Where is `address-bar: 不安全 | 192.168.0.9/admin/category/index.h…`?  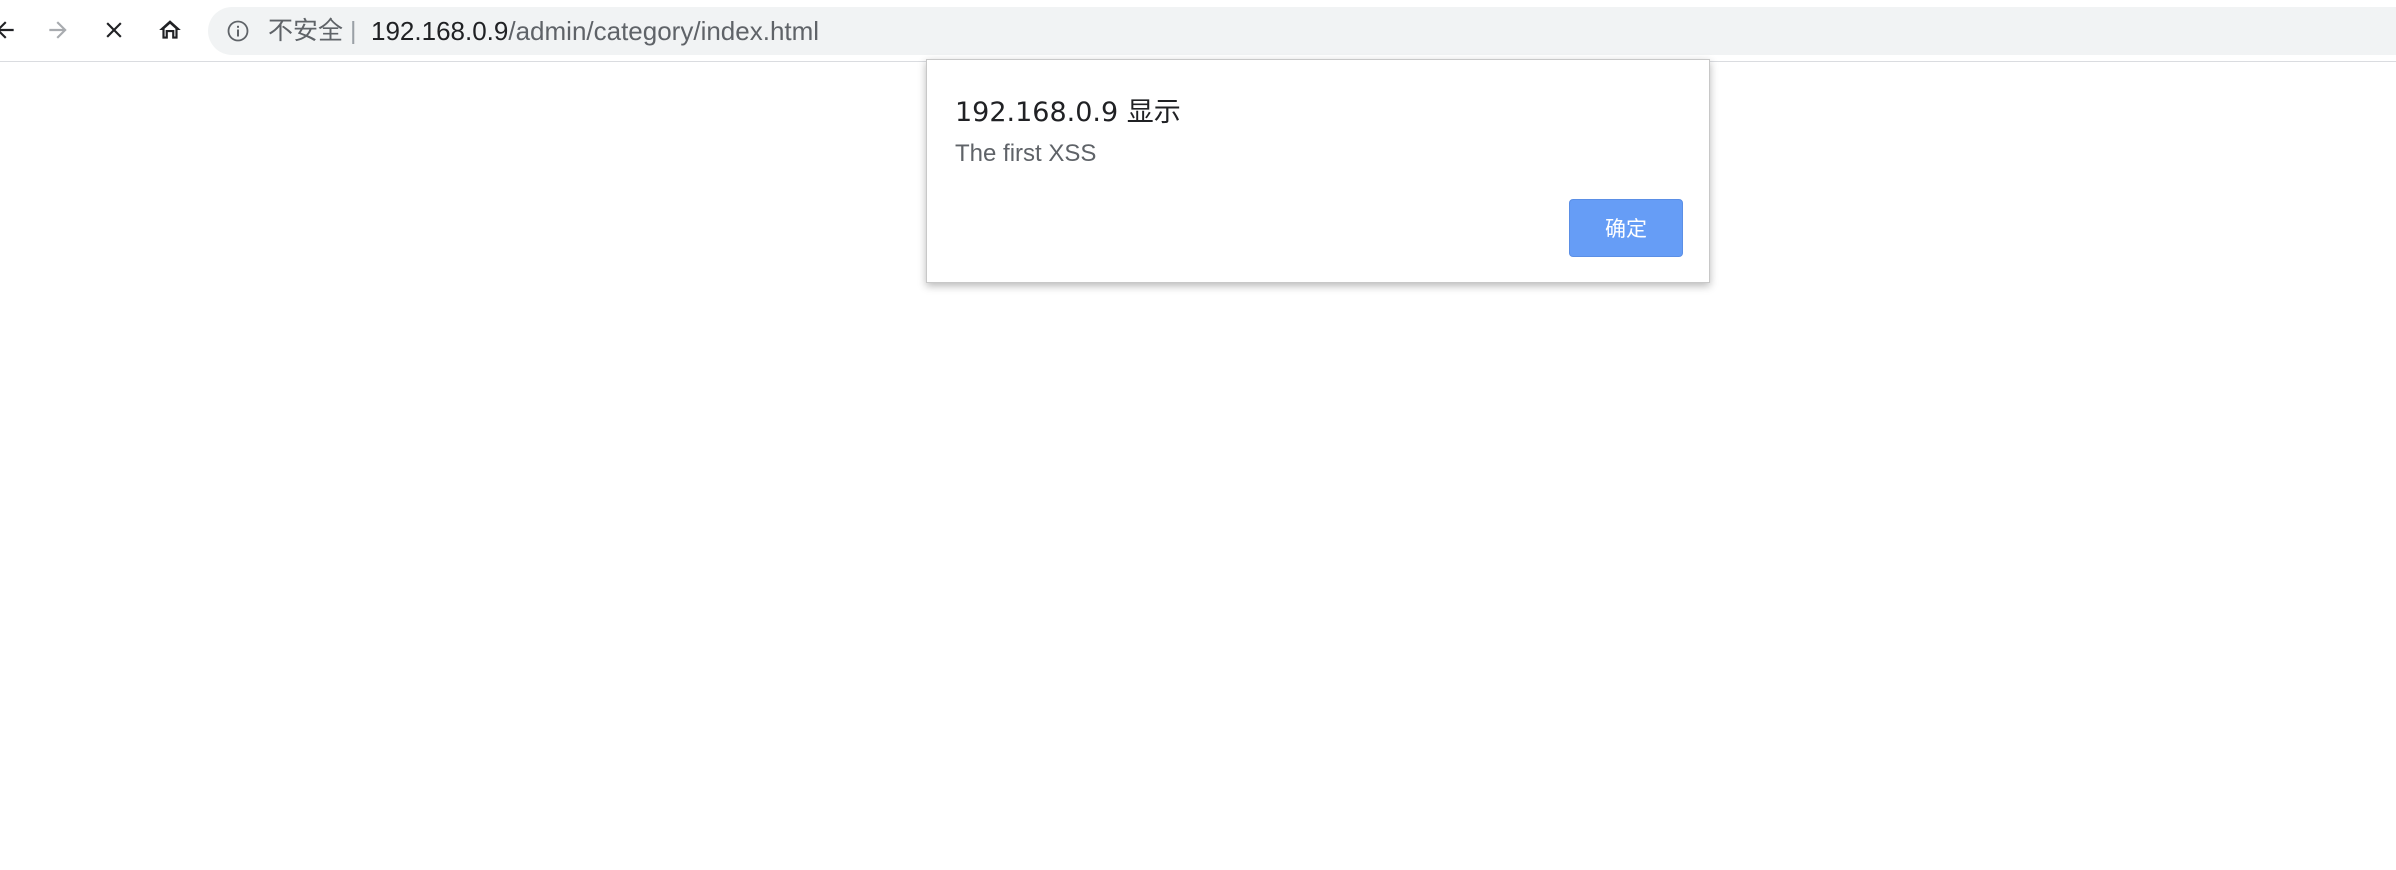 address-bar: 不安全 | 192.168.0.9/admin/category/index.h… is located at coordinates (1302, 31).